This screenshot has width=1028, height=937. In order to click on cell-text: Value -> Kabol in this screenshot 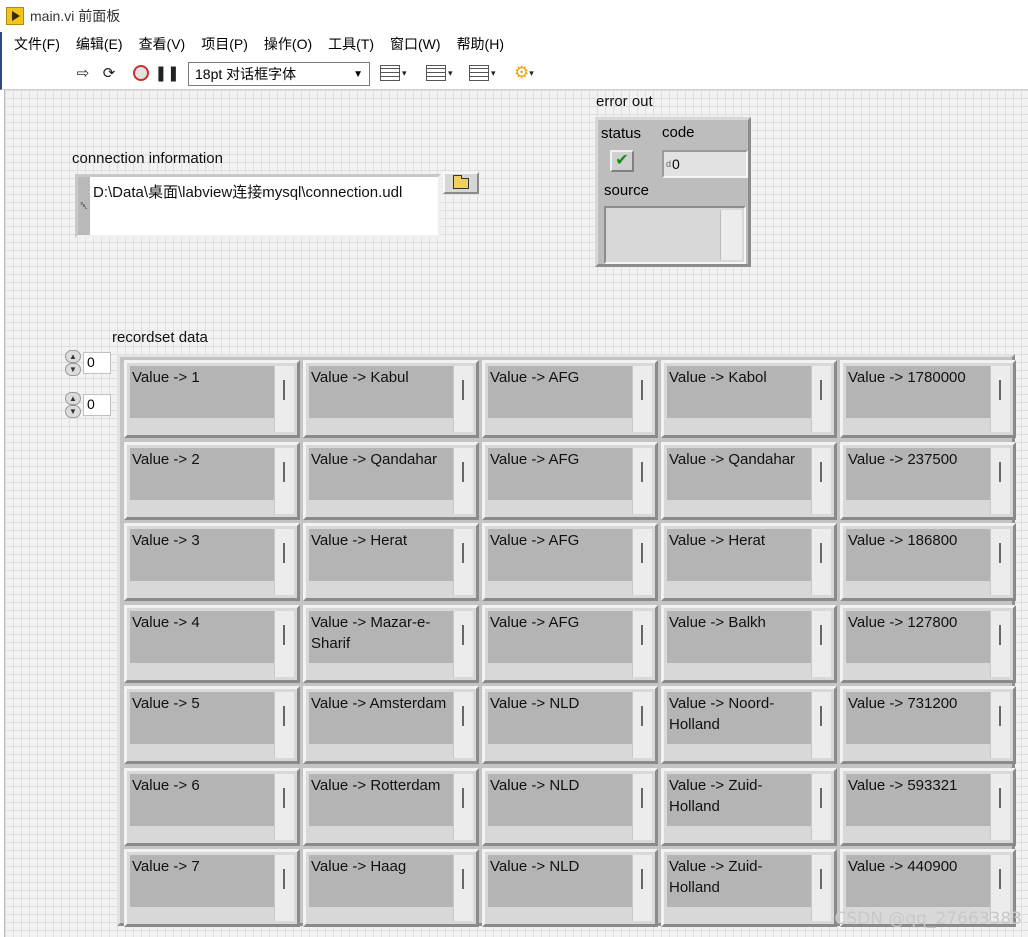, I will do `click(740, 392)`.